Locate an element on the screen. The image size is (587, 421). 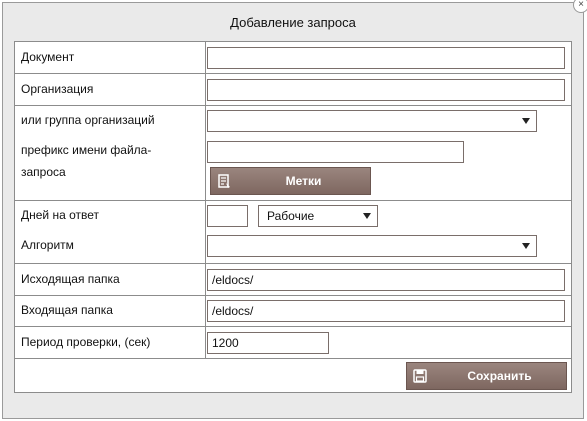
tags-button-label: Метки is located at coordinates (303, 181).